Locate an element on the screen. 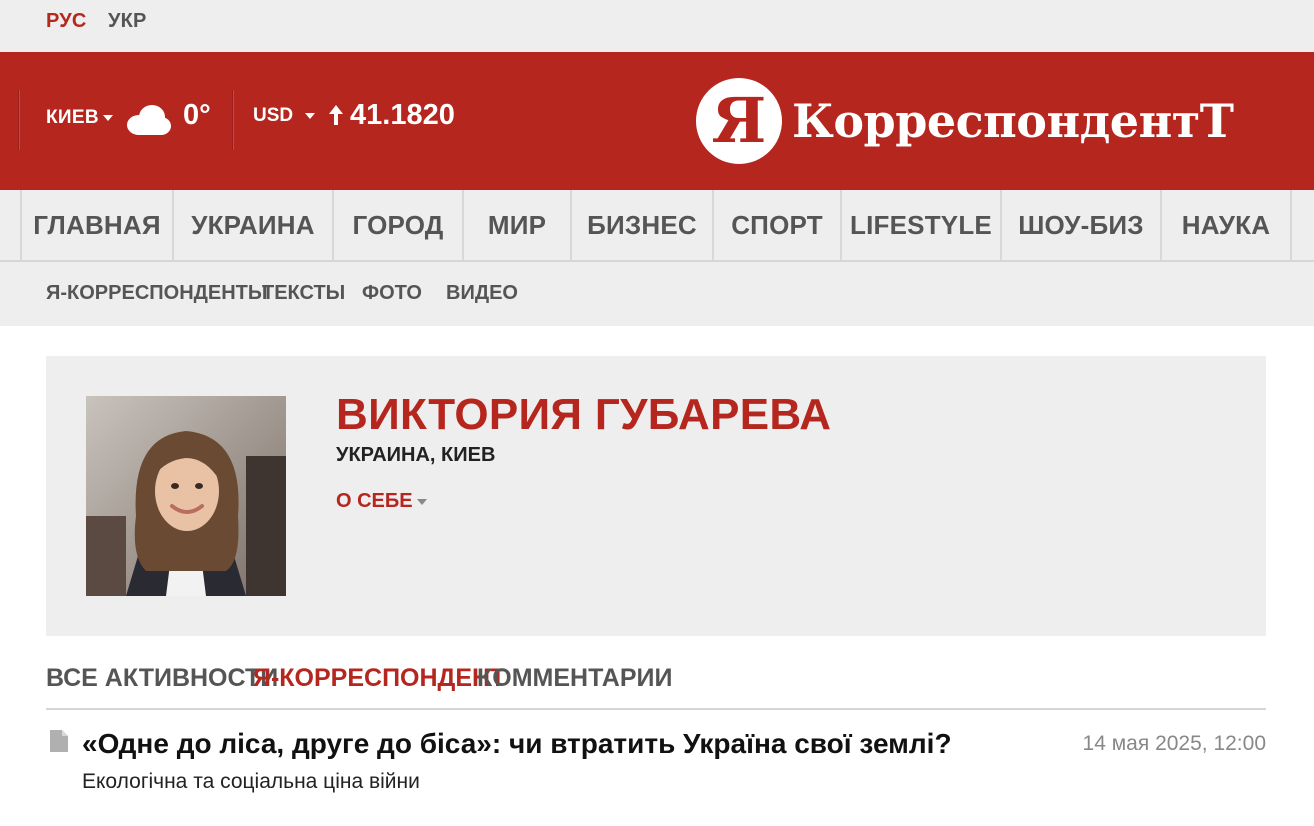  nav-item-glavnaya: ГЛАВНАЯ is located at coordinates (96, 225).